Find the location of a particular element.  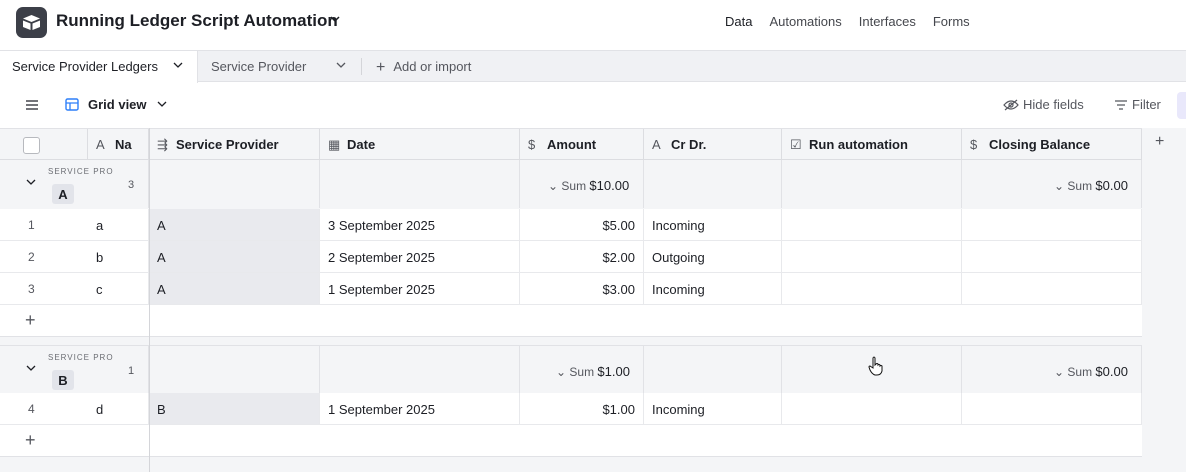

filter-icon is located at coordinates (1121, 105).